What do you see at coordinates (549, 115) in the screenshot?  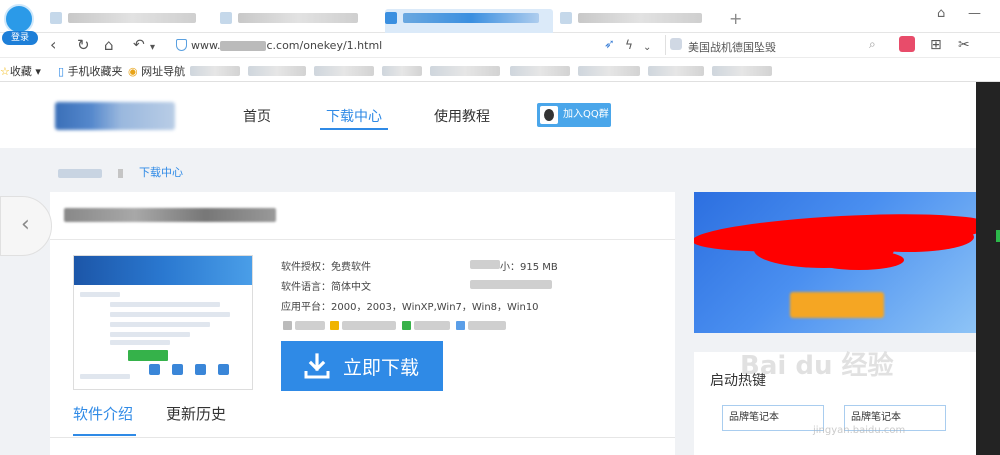 I see `qq-penguin-icon` at bounding box center [549, 115].